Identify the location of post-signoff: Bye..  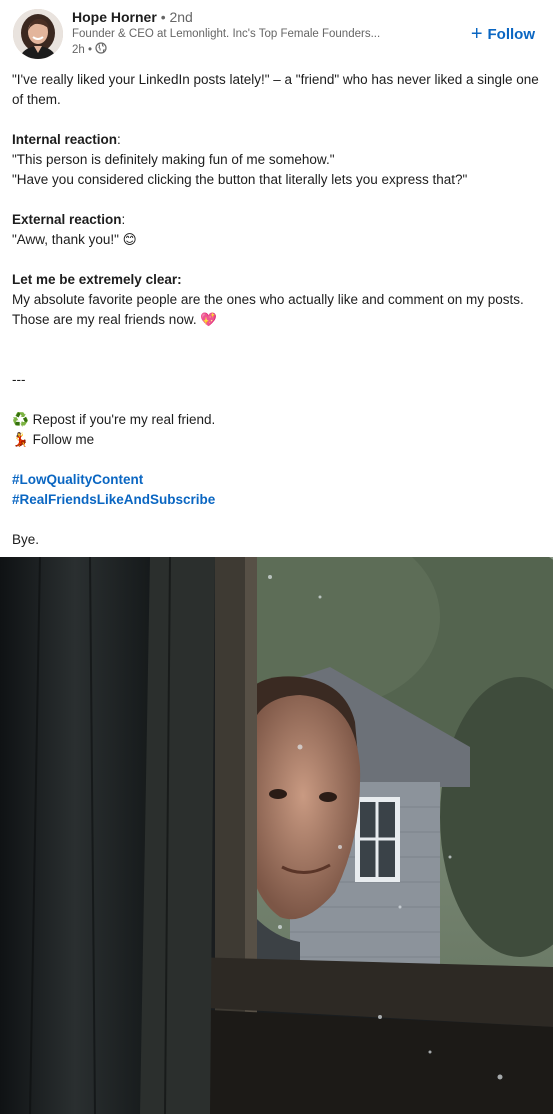
(26, 539).